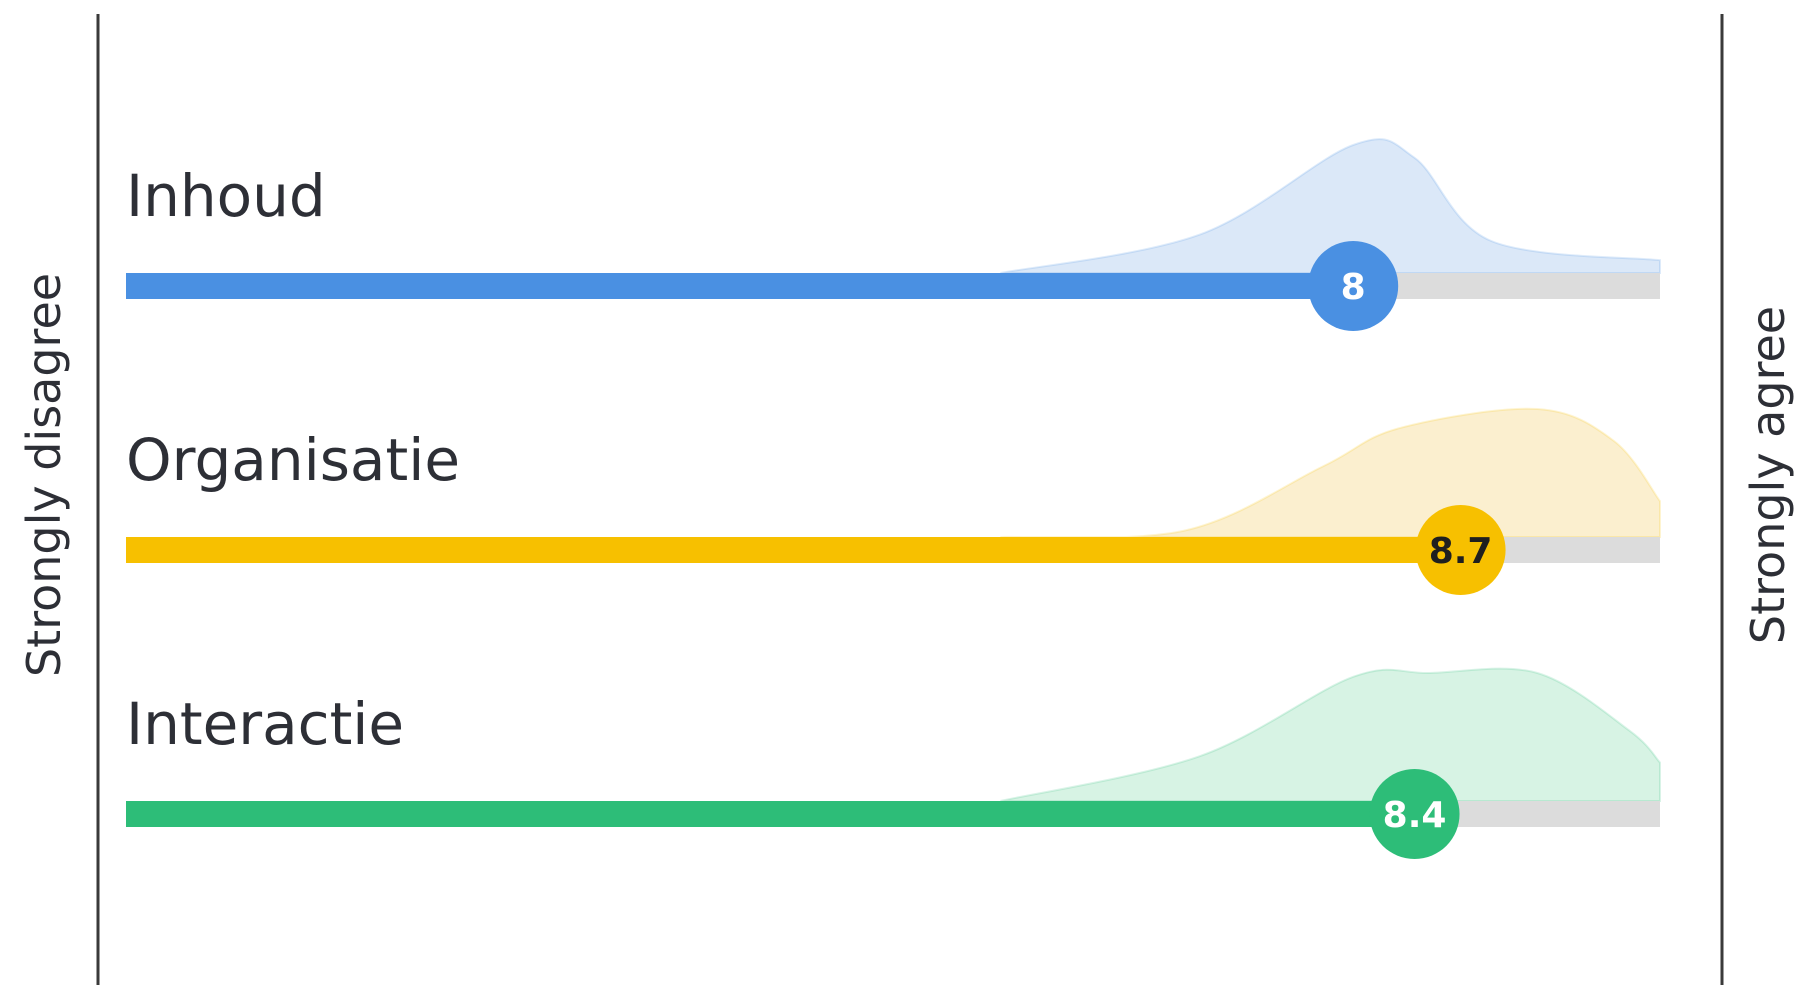 The image size is (1796, 985). Describe the element at coordinates (1461, 551) in the screenshot. I see `value-label-organisatie: 8.7` at that location.